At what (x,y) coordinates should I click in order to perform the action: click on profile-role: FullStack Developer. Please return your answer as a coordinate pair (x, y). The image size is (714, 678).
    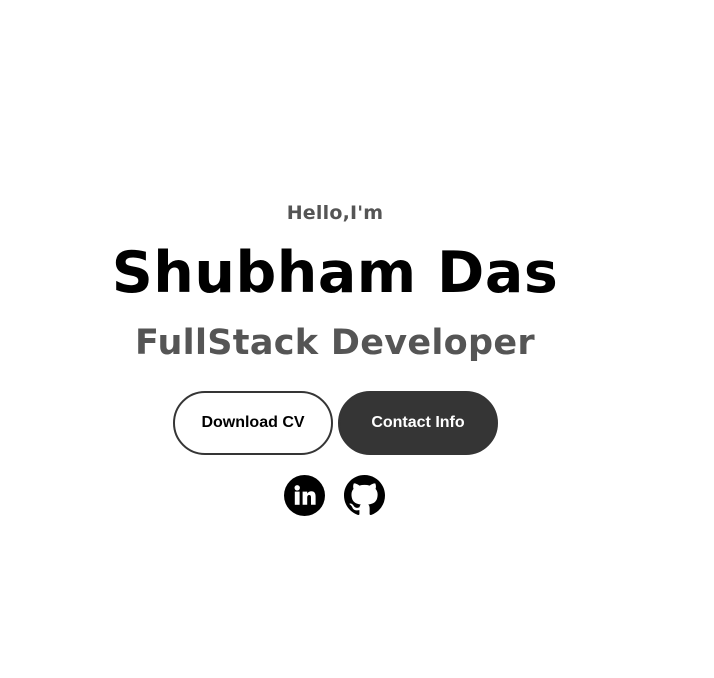
    Looking at the image, I should click on (335, 343).